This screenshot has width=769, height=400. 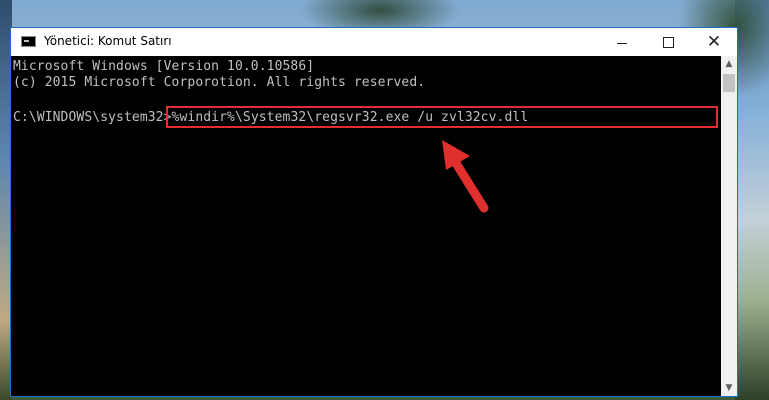 I want to click on maximize-button, so click(x=668, y=42).